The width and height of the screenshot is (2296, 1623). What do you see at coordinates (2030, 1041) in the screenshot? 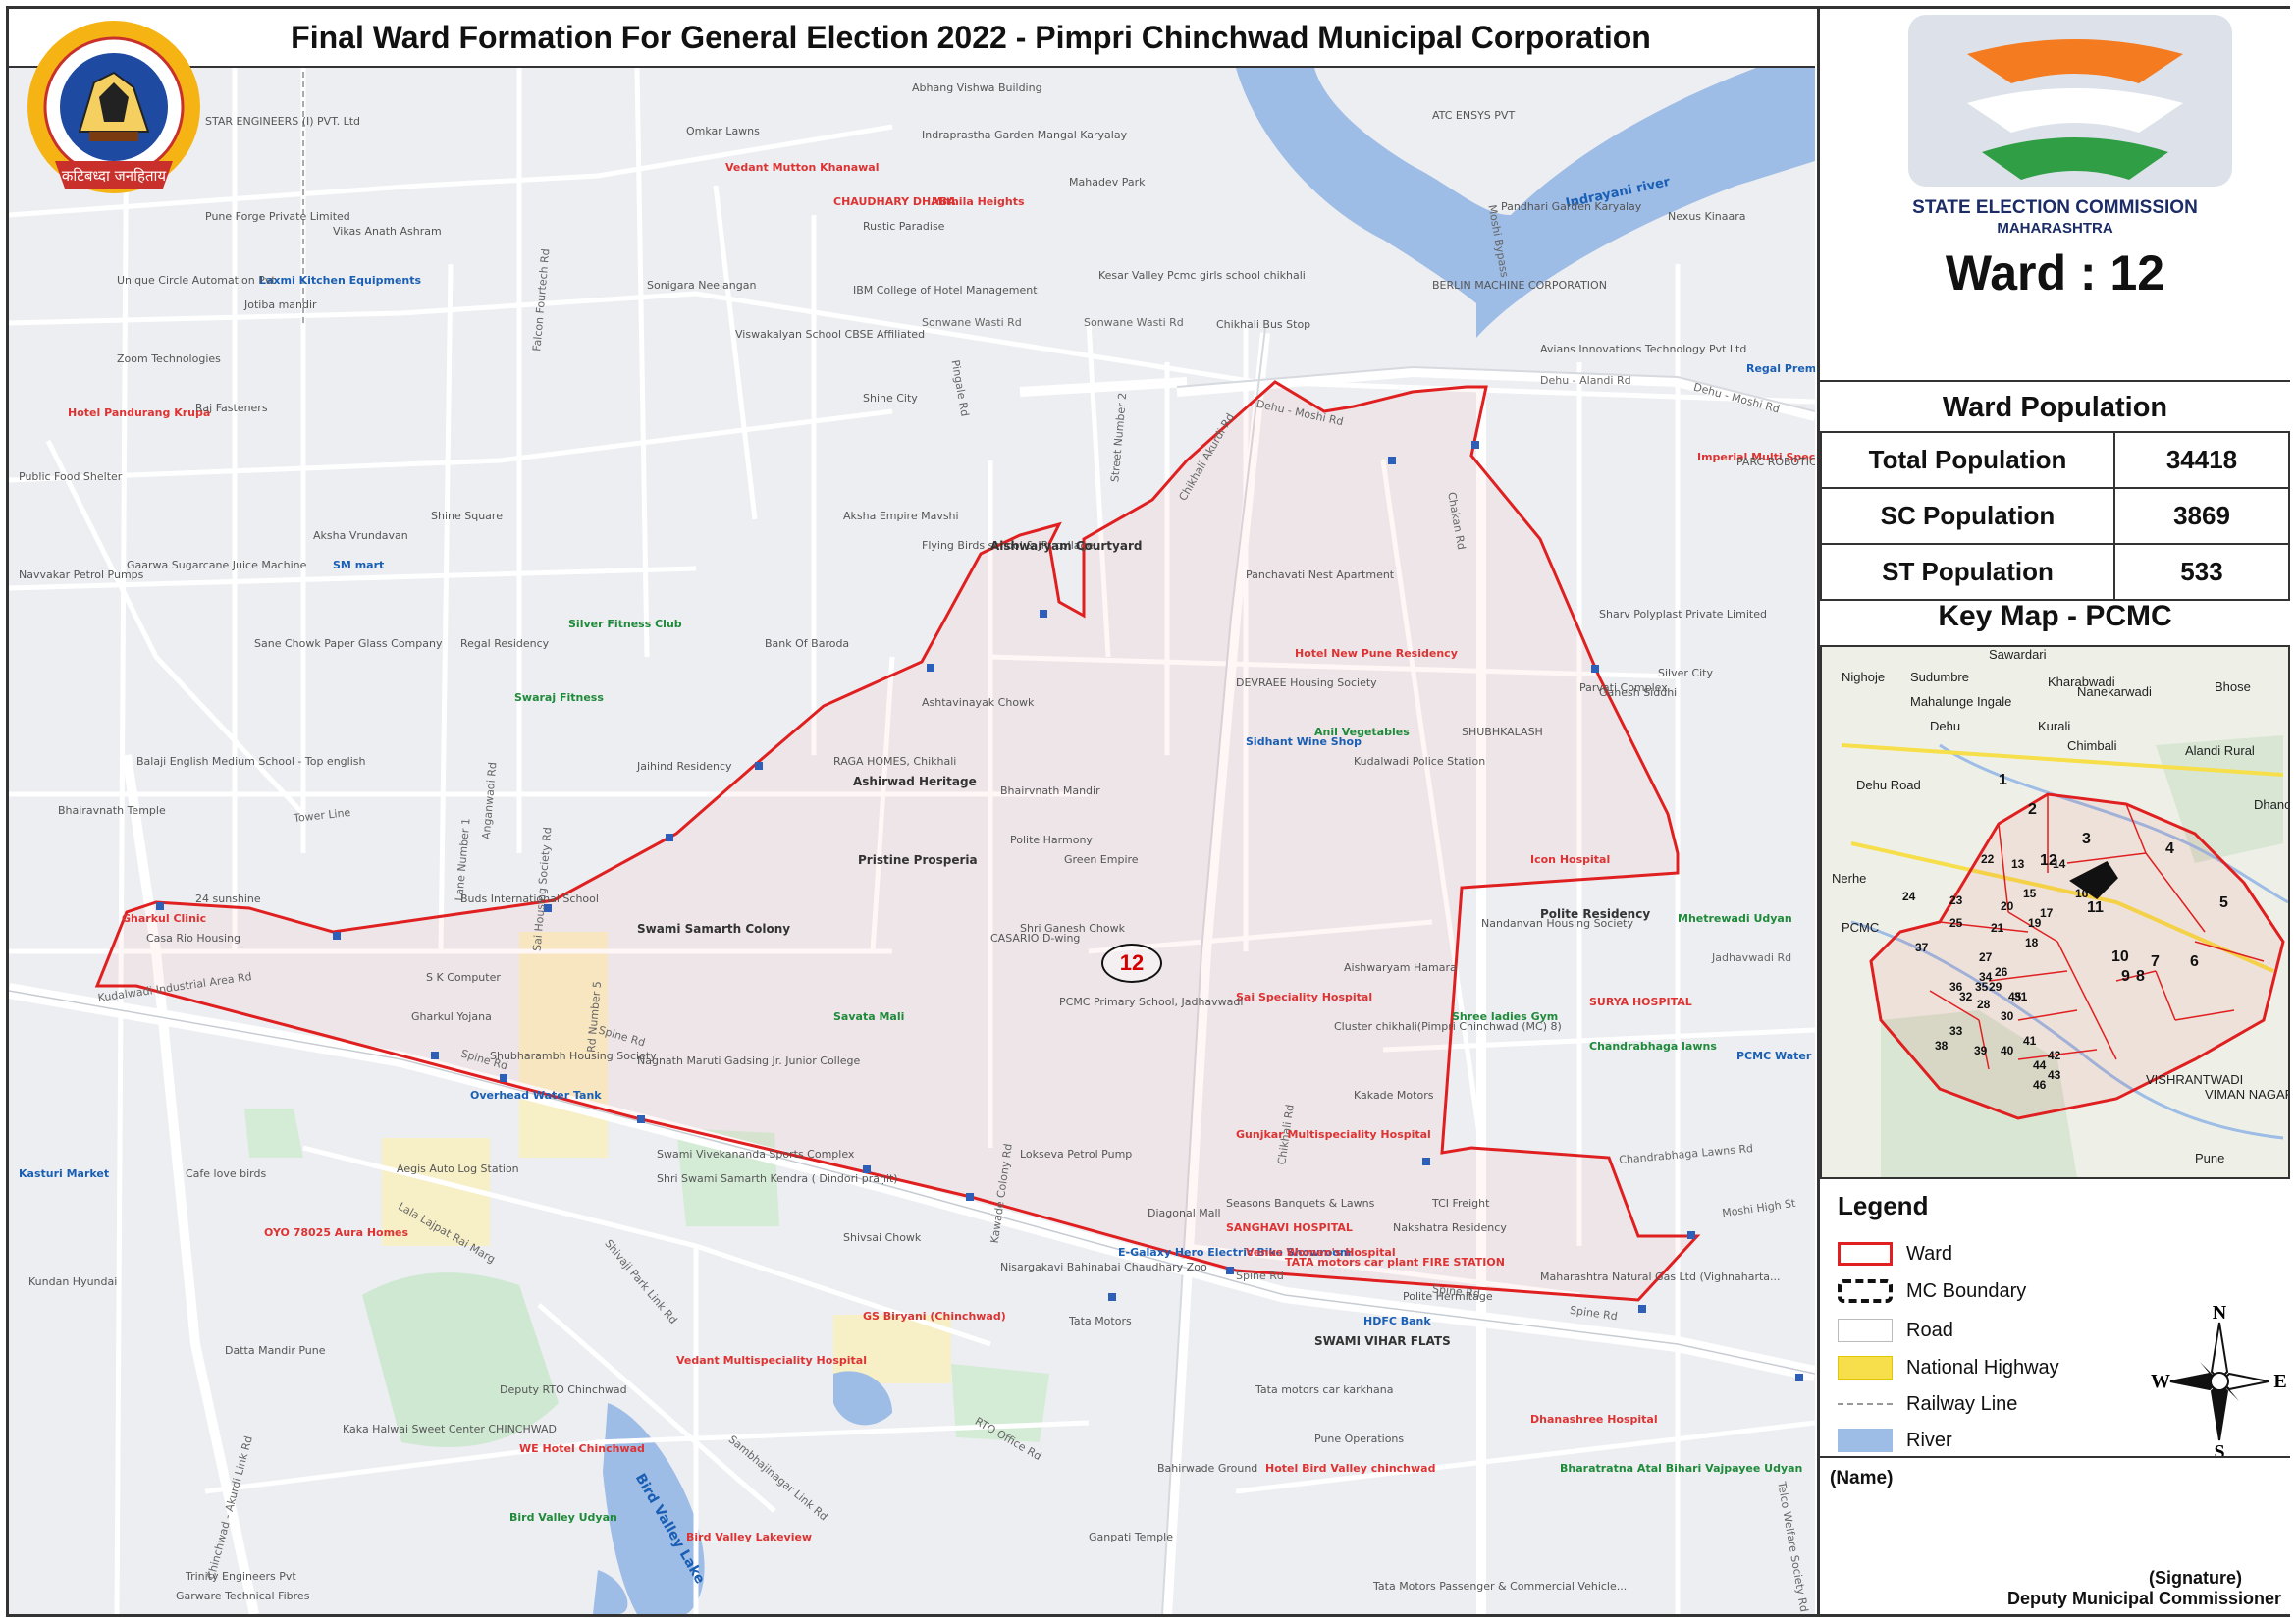
I see `keymap-ward-number: 41` at bounding box center [2030, 1041].